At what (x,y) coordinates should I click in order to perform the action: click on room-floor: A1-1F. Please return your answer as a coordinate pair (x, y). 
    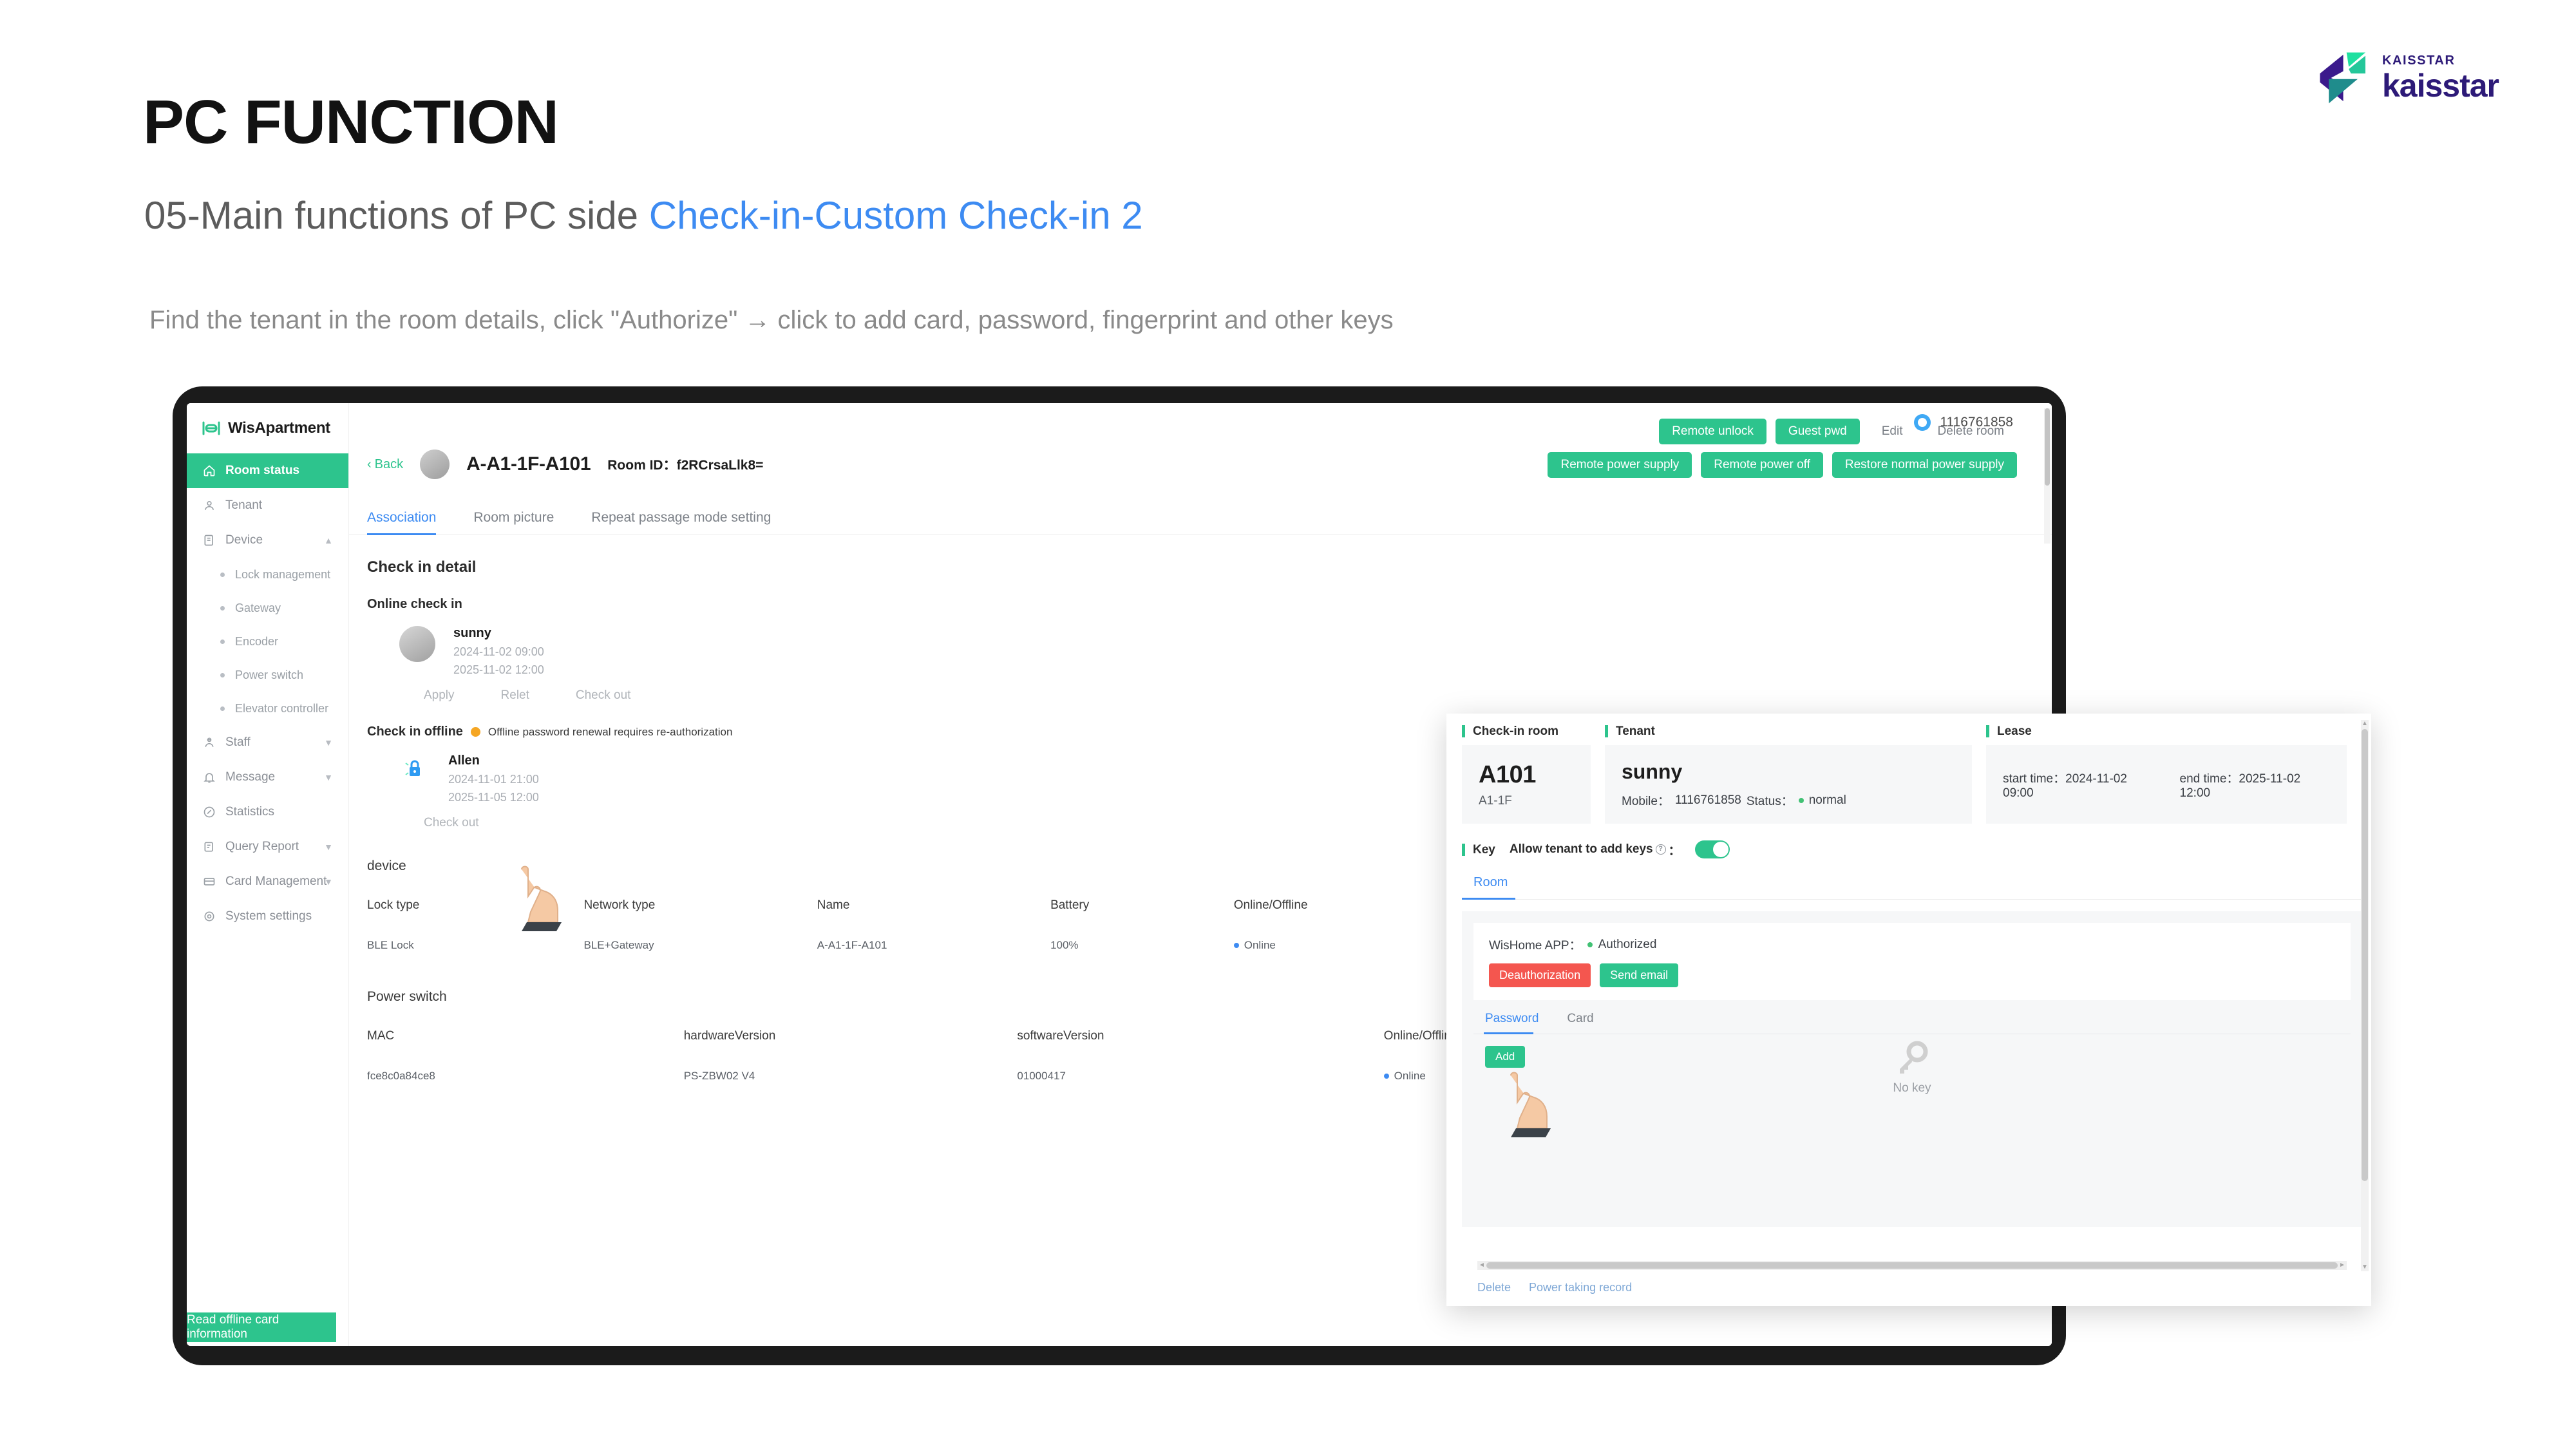
    Looking at the image, I should click on (1496, 801).